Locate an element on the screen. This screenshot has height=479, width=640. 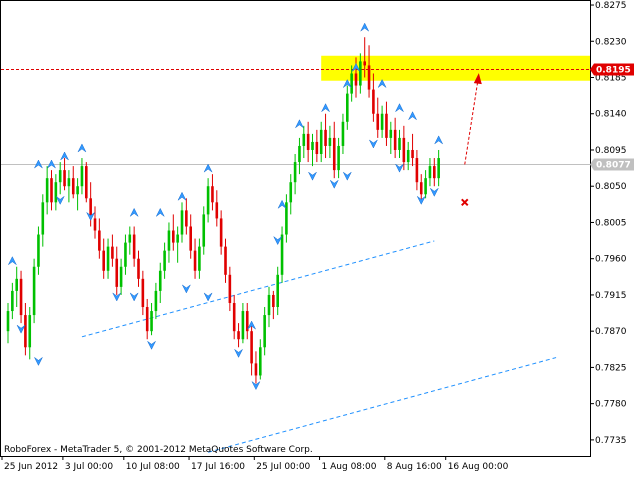
y-tick-label: 0.7825 is located at coordinates (611, 368).